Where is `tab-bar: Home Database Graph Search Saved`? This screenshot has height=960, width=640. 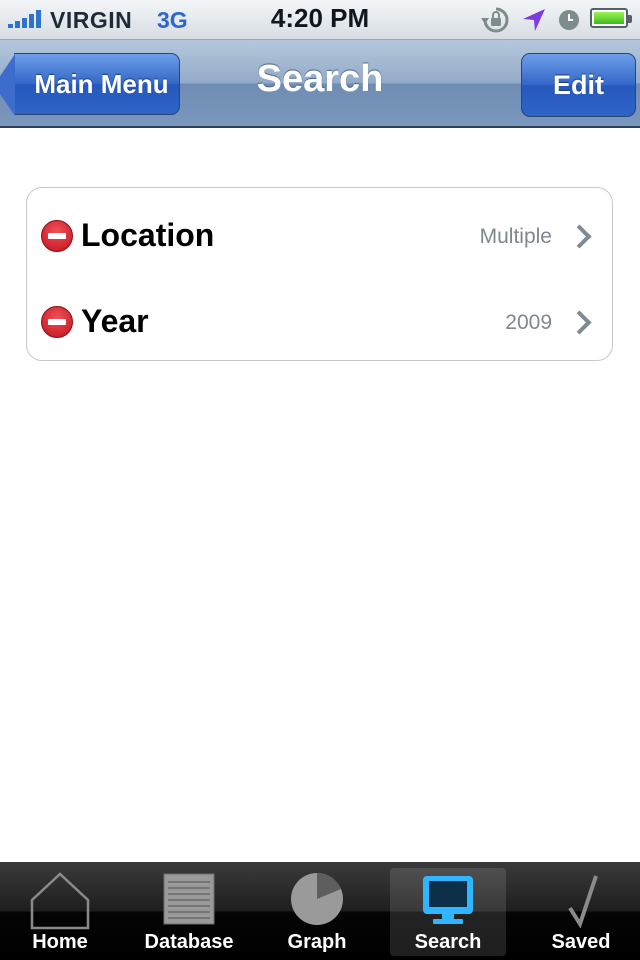
tab-bar: Home Database Graph Search Saved is located at coordinates (320, 911).